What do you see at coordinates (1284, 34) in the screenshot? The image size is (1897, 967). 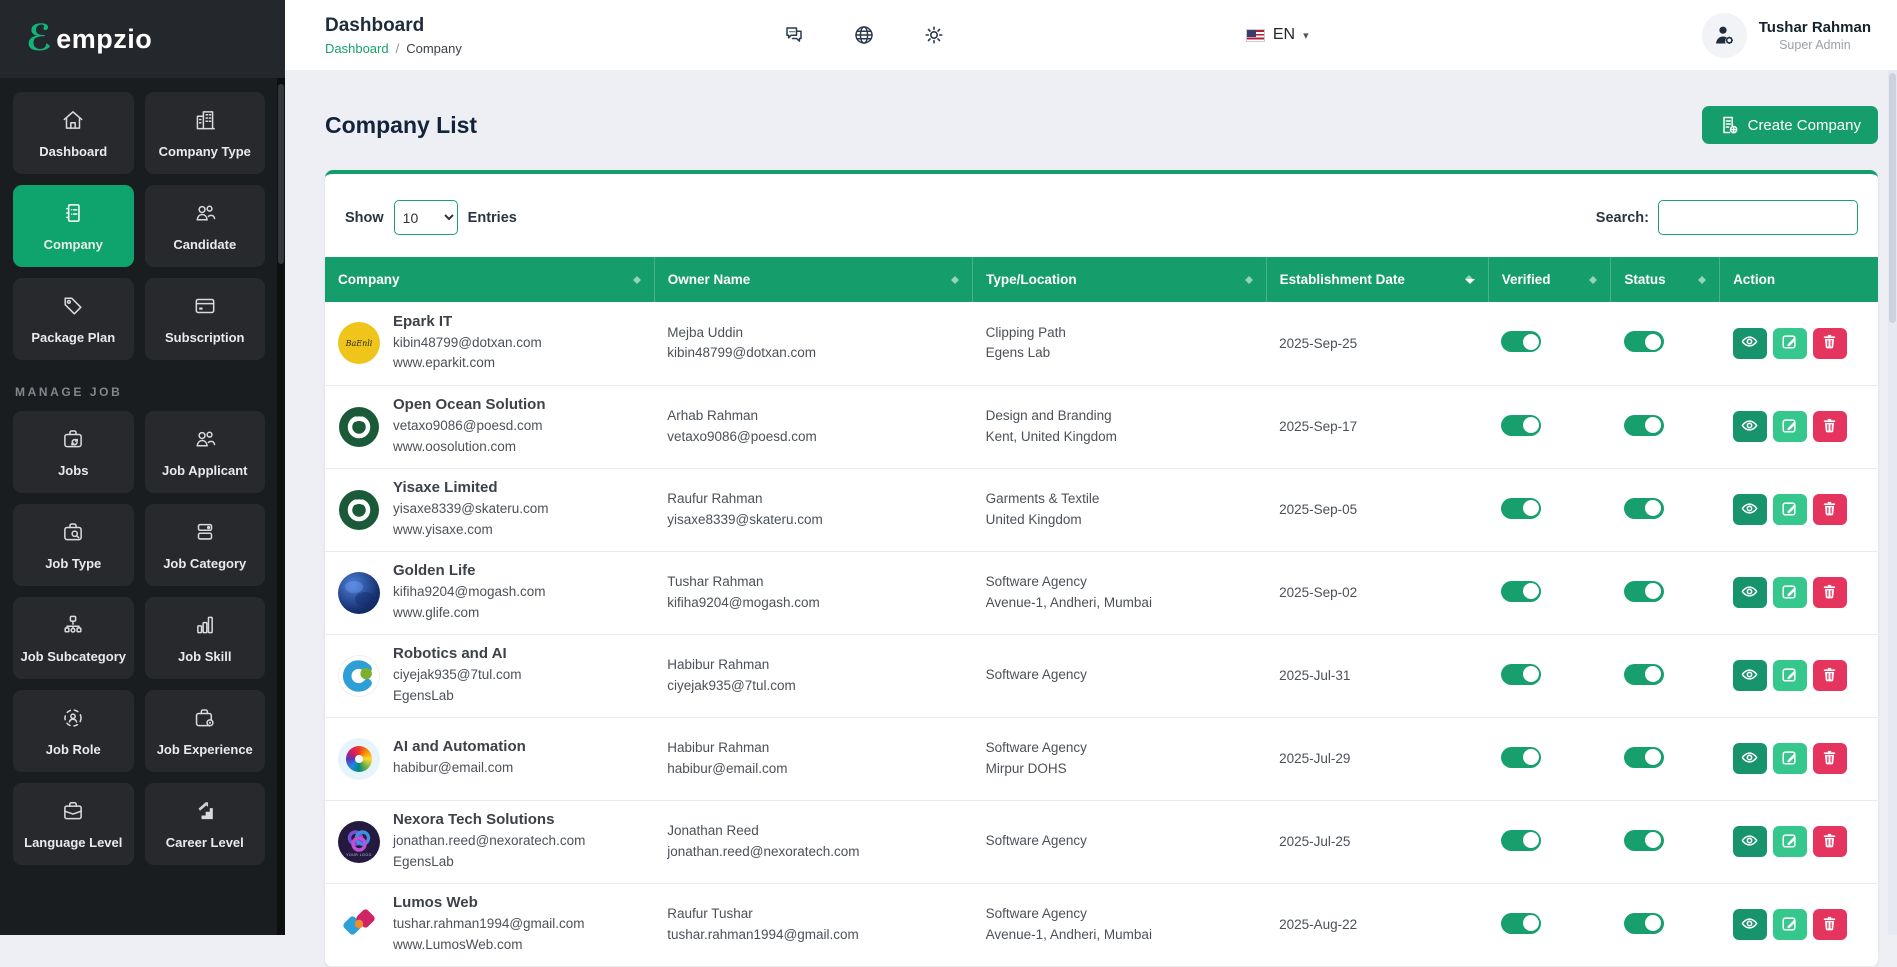 I see `language-label: EN` at bounding box center [1284, 34].